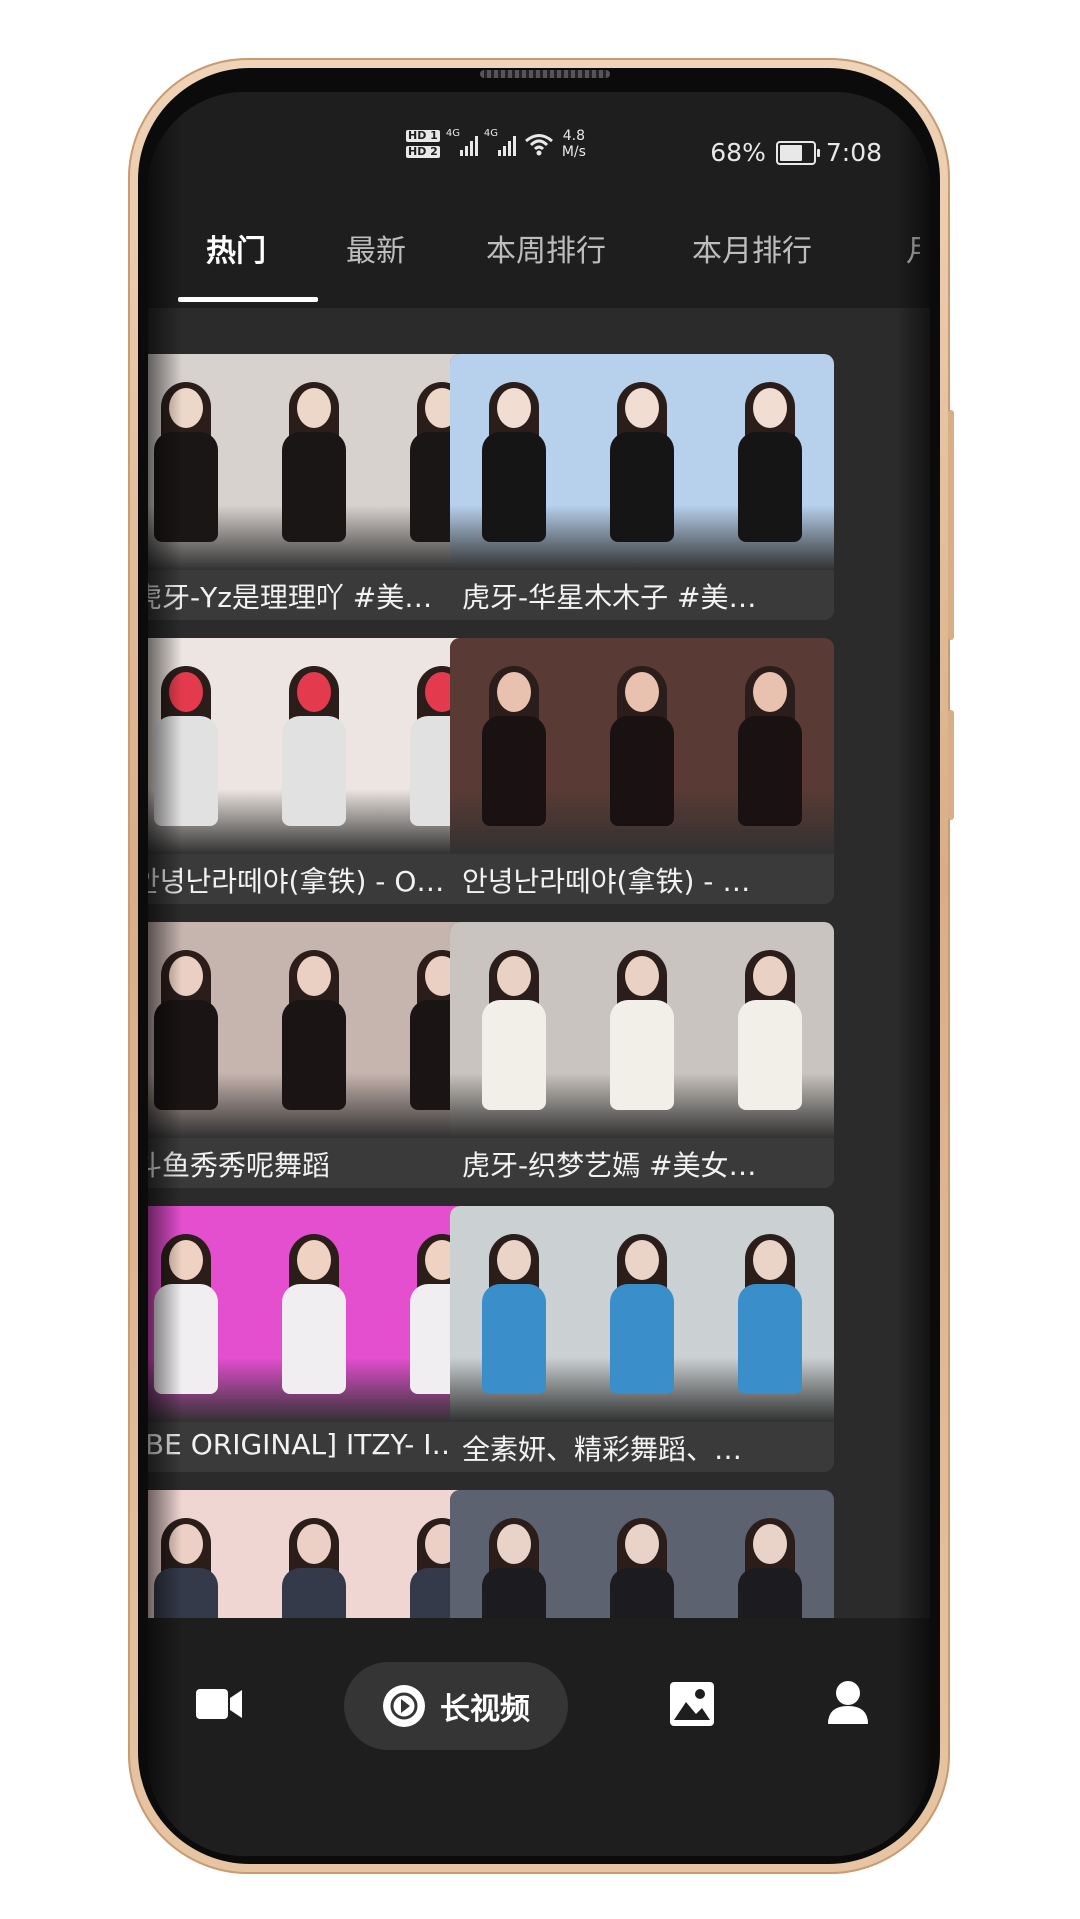 The height and width of the screenshot is (1919, 1080). I want to click on battery-percent: 68%, so click(738, 152).